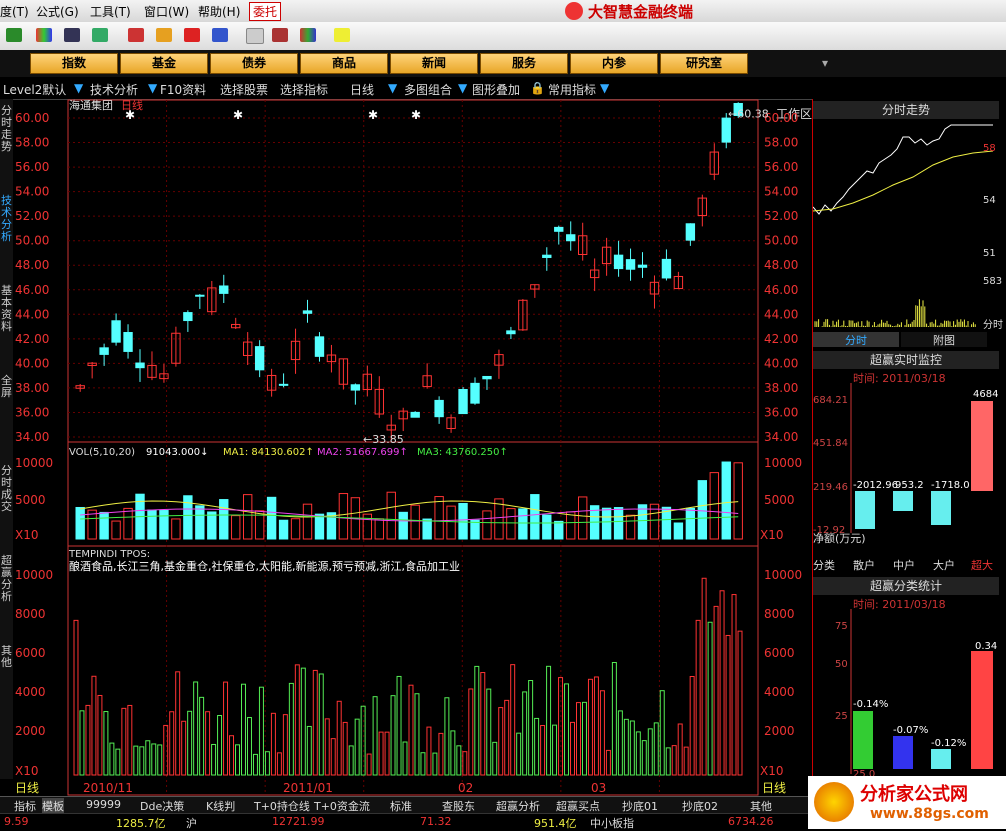  What do you see at coordinates (183, 89) in the screenshot?
I see `f10-button: F10资料` at bounding box center [183, 89].